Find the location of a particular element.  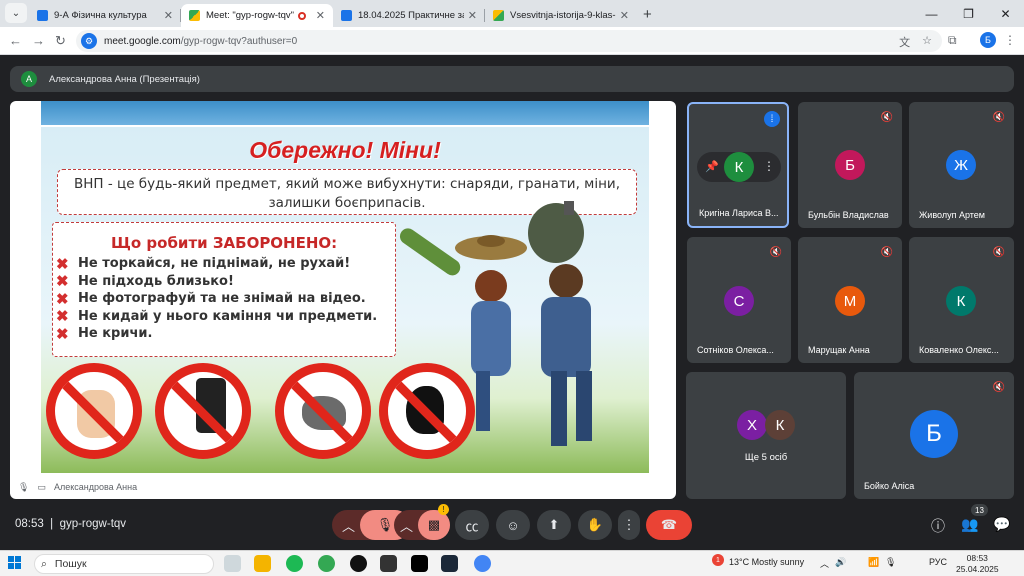

microphone-icon: 🎙 is located at coordinates (24, 486).